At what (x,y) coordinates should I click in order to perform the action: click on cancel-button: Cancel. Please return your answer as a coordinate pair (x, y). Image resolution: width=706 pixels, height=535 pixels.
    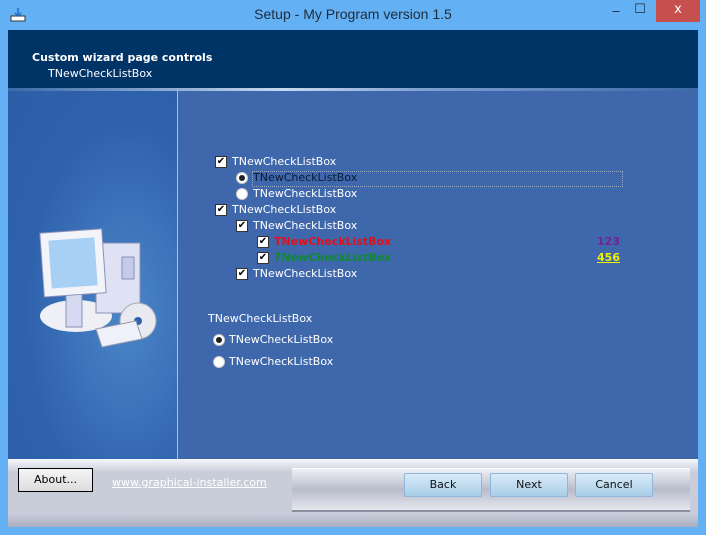
    Looking at the image, I should click on (614, 485).